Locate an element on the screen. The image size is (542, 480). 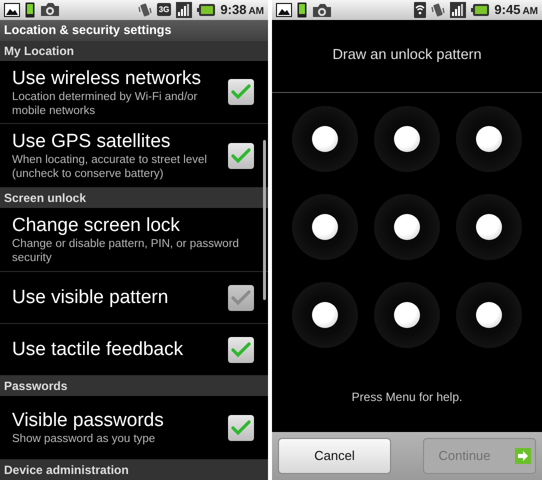
item-summary: When locating, accurate to street level (uncheck to conserve battery) is located at coordinates (110, 167).